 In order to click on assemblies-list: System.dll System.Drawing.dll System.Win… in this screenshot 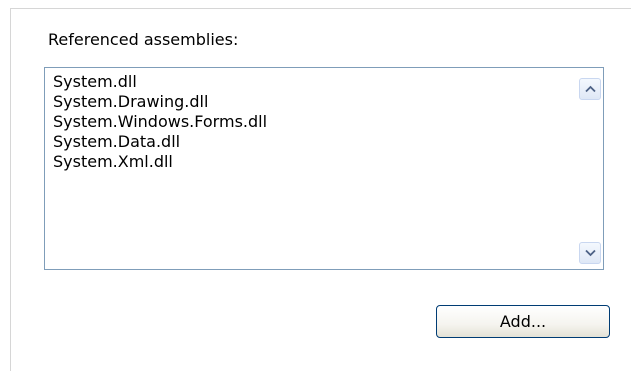, I will do `click(160, 122)`.